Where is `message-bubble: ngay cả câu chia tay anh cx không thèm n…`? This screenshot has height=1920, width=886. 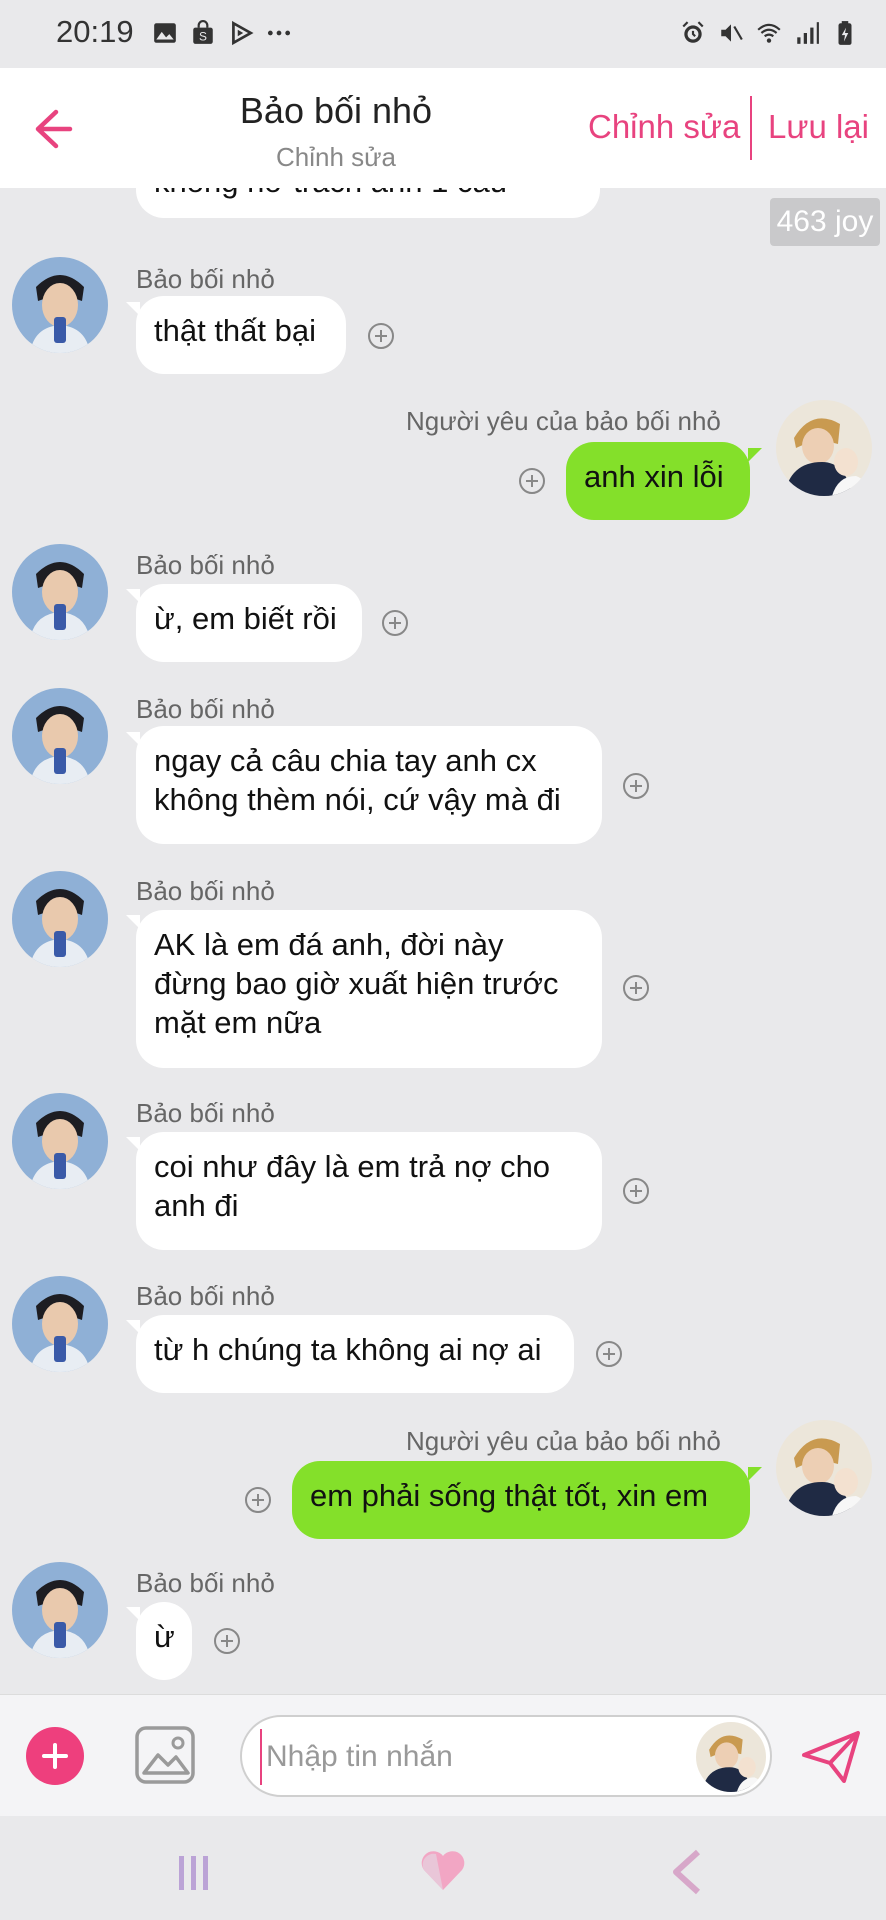
message-bubble: ngay cả câu chia tay anh cx không thèm n… is located at coordinates (369, 785).